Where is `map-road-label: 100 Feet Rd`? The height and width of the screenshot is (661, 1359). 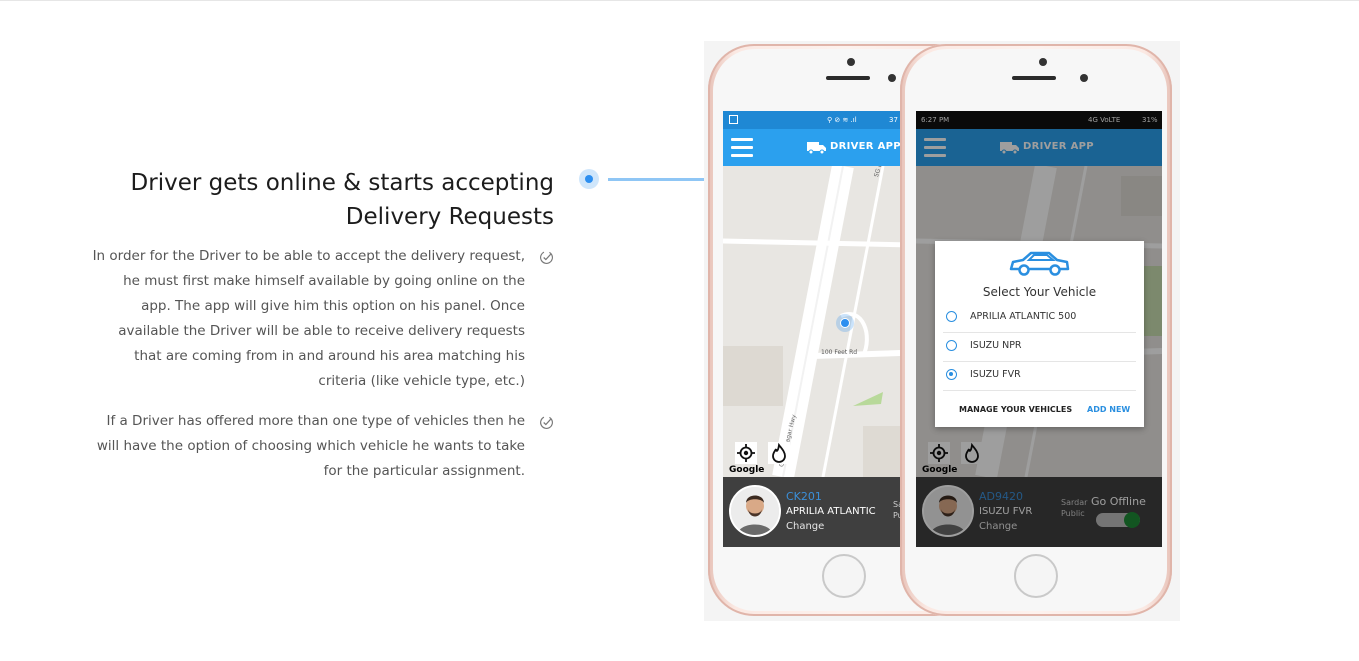
map-road-label: 100 Feet Rd is located at coordinates (839, 352).